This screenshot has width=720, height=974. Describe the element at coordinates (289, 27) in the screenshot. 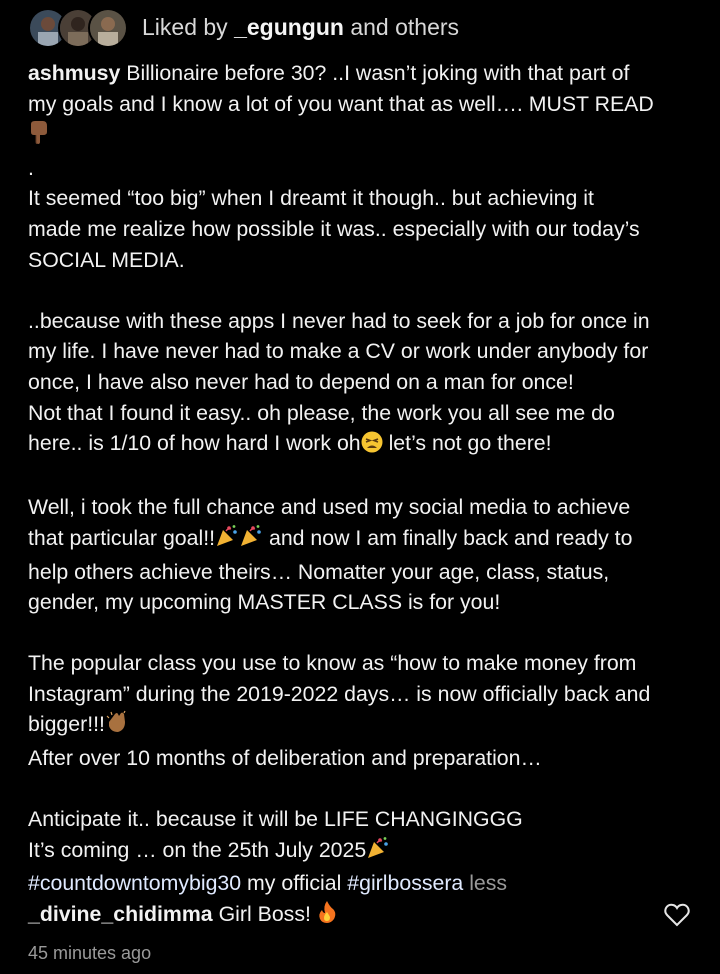

I see `liked-by-user: _egungun` at that location.